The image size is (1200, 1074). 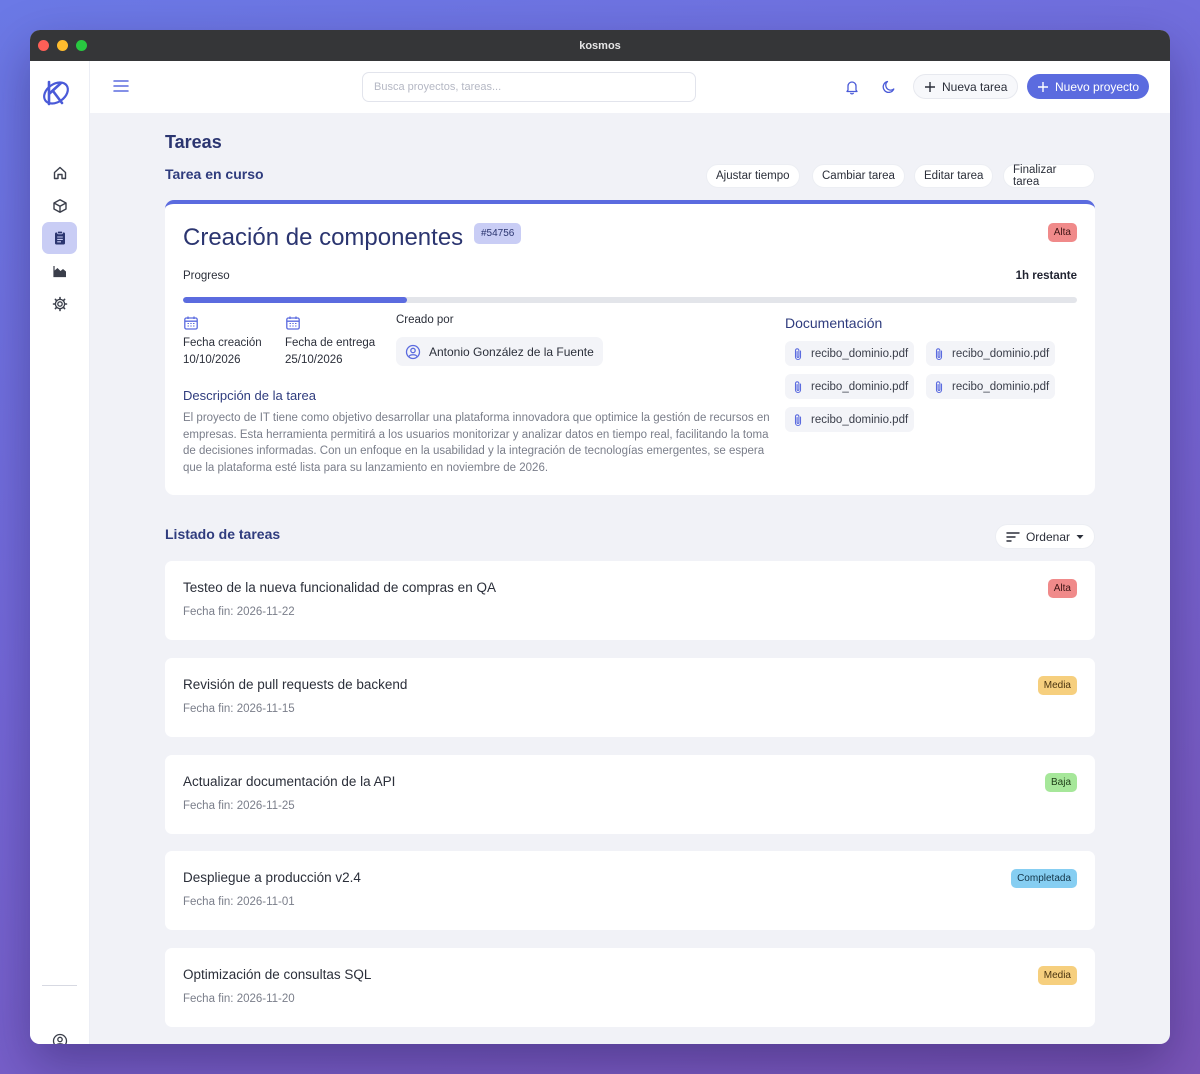 What do you see at coordinates (630, 300) in the screenshot?
I see `progress-bar` at bounding box center [630, 300].